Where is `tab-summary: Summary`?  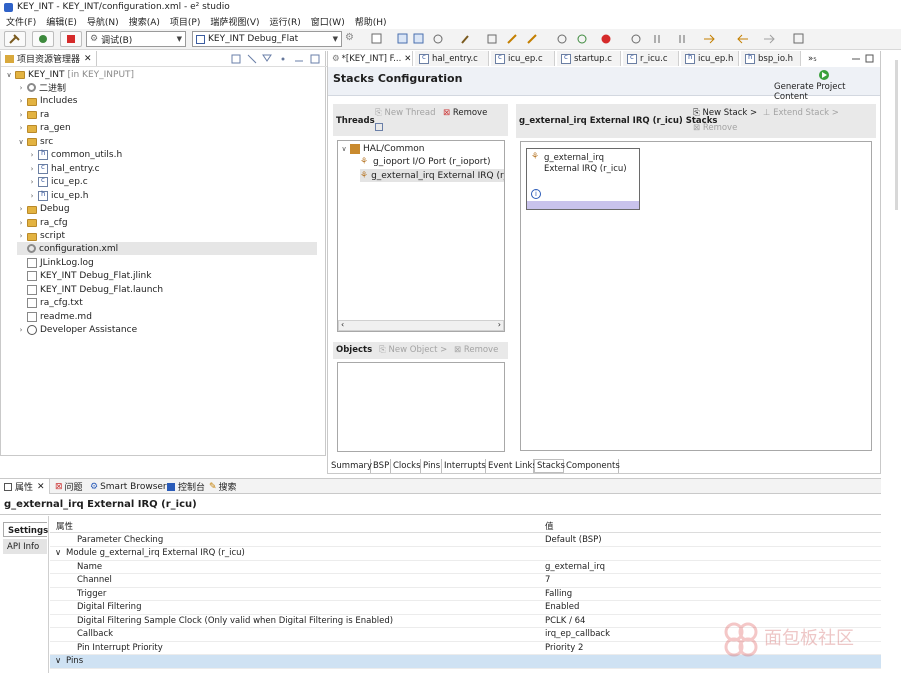 tab-summary: Summary is located at coordinates (350, 466).